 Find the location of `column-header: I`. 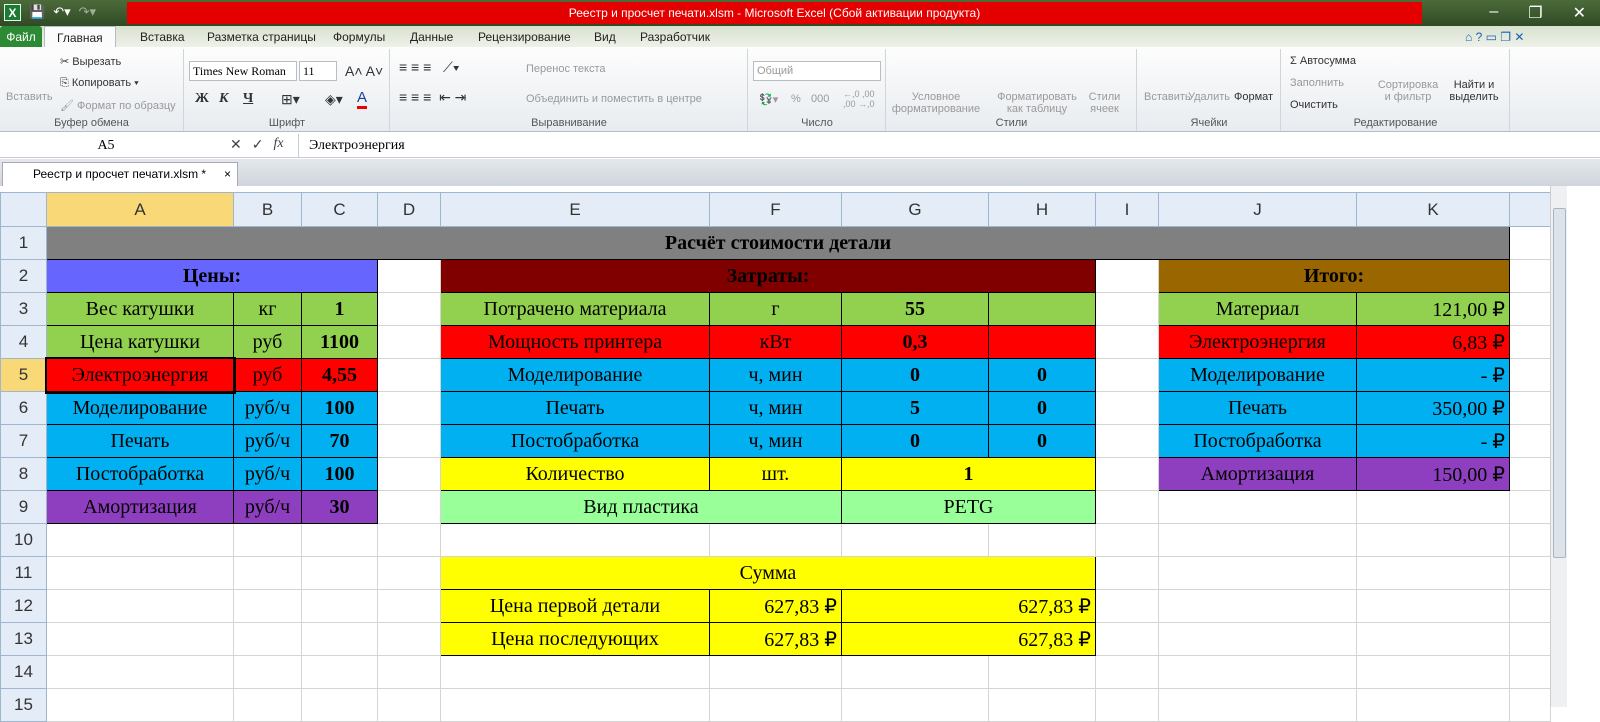

column-header: I is located at coordinates (1127, 209).